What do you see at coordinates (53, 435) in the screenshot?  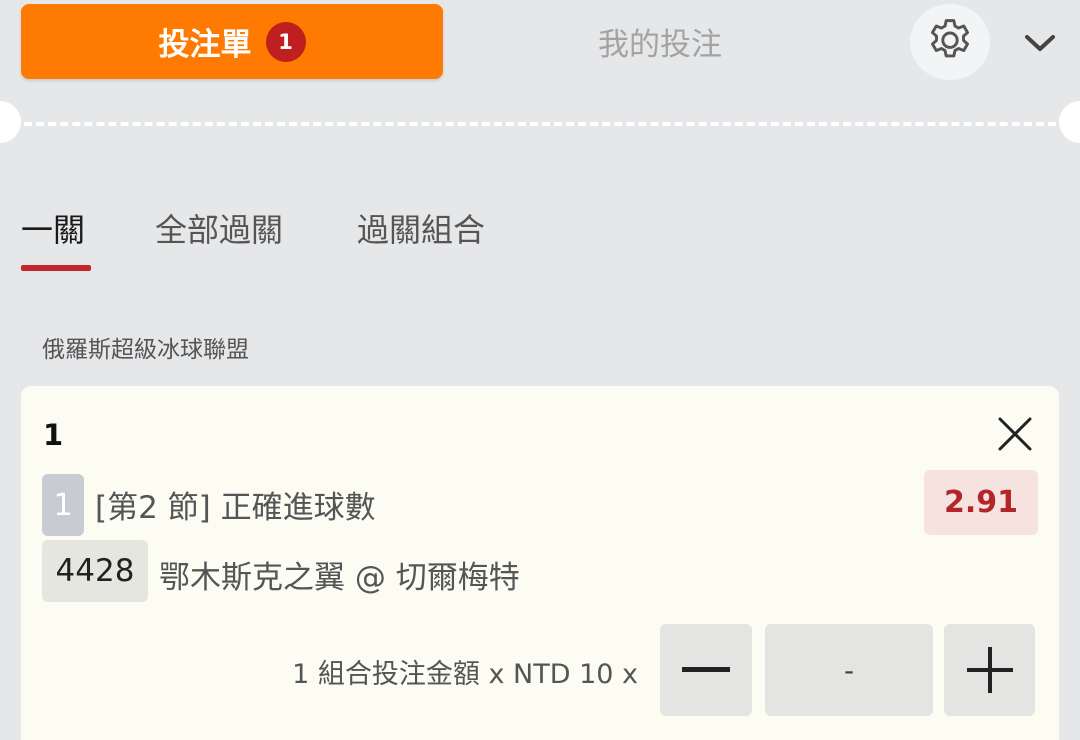 I see `leg-number: 1` at bounding box center [53, 435].